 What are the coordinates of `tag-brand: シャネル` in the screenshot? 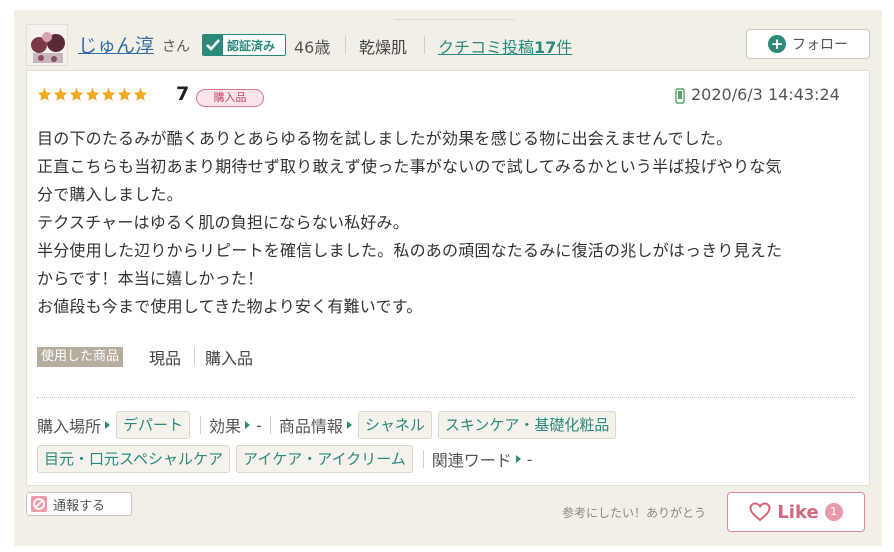 It's located at (394, 425).